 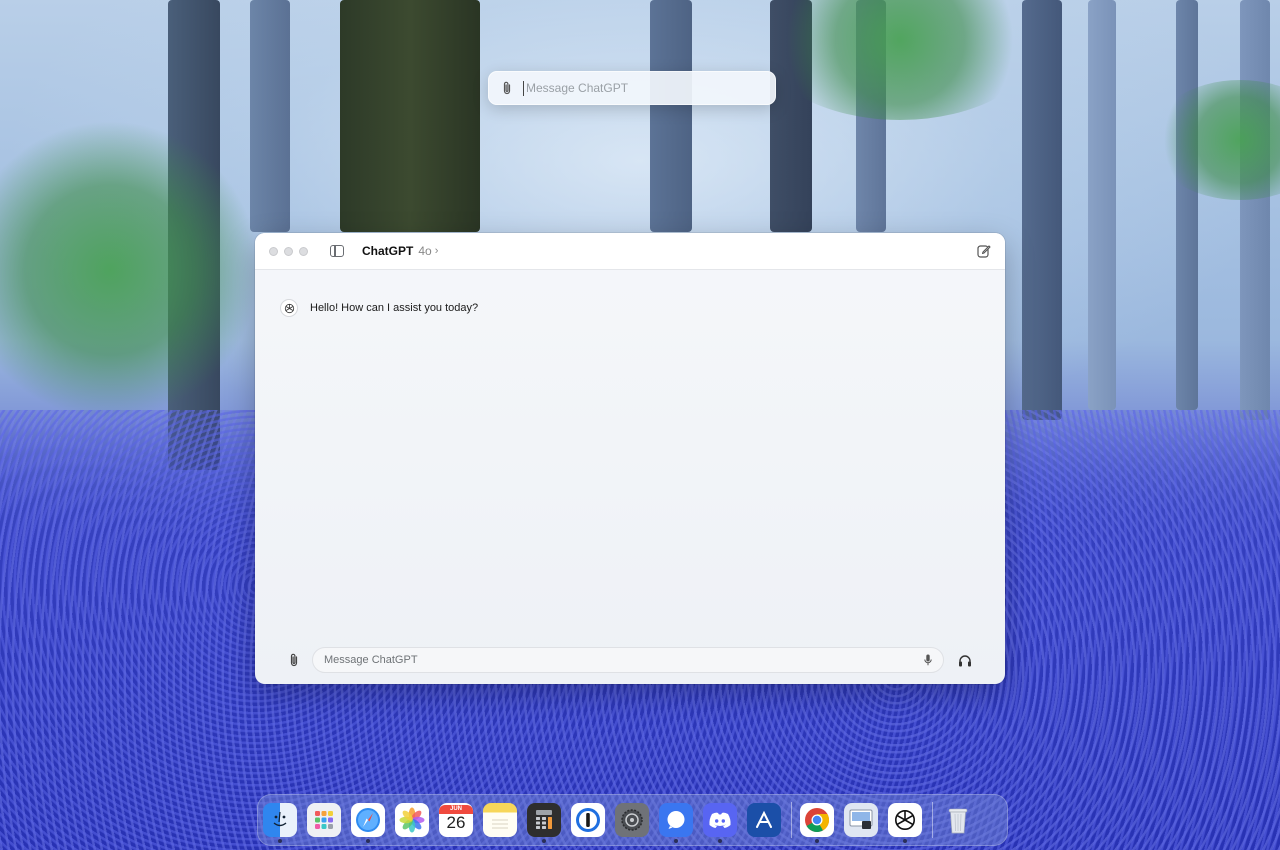 What do you see at coordinates (324, 820) in the screenshot?
I see `launchpad-icon` at bounding box center [324, 820].